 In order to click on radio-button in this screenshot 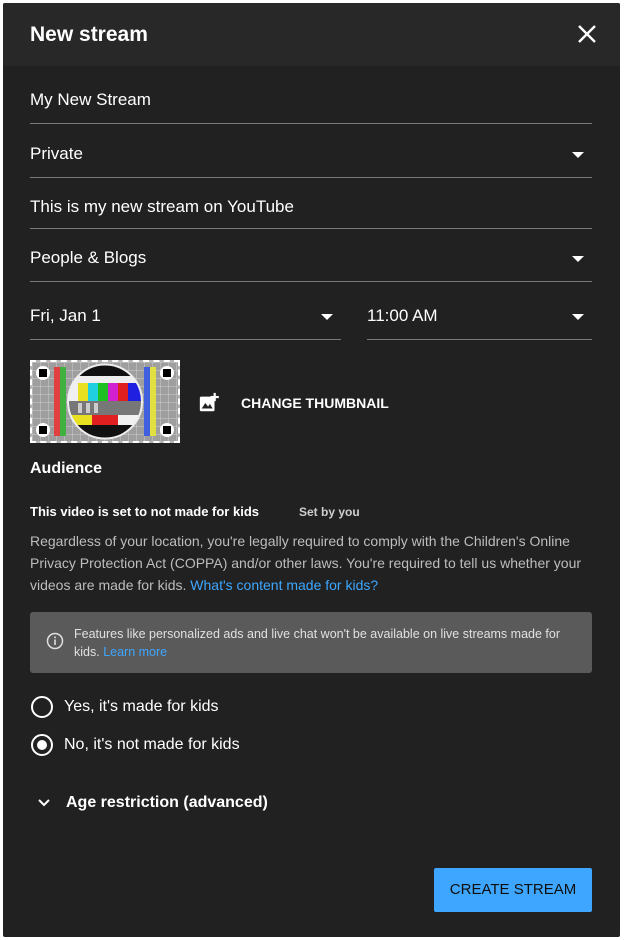, I will do `click(42, 707)`.